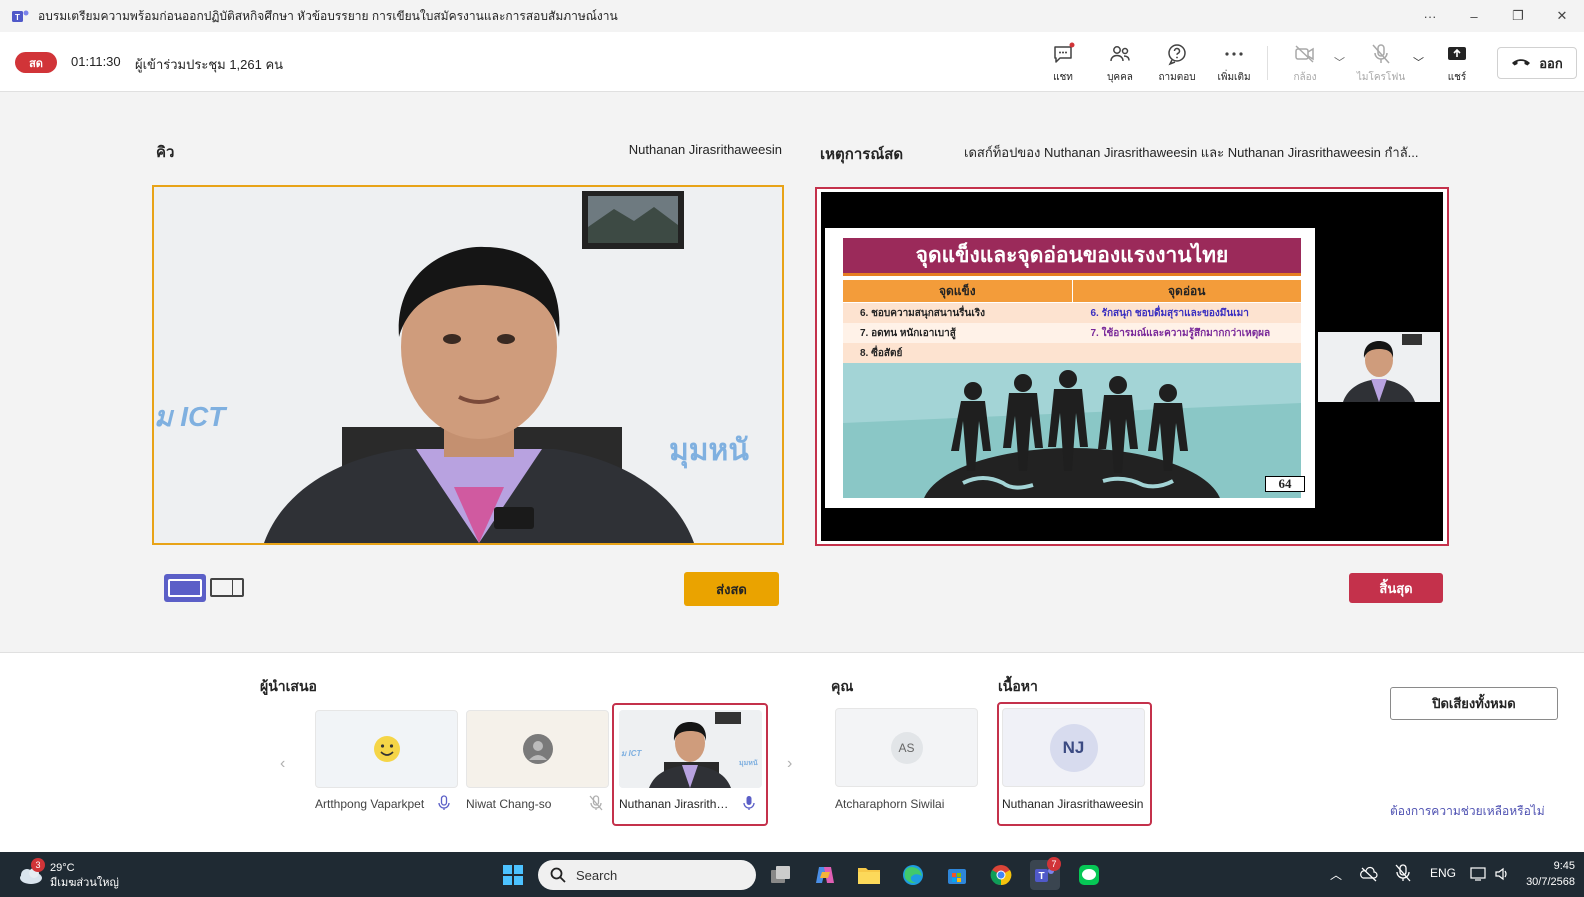 The image size is (1584, 897). I want to click on network-icon, so click(1479, 874).